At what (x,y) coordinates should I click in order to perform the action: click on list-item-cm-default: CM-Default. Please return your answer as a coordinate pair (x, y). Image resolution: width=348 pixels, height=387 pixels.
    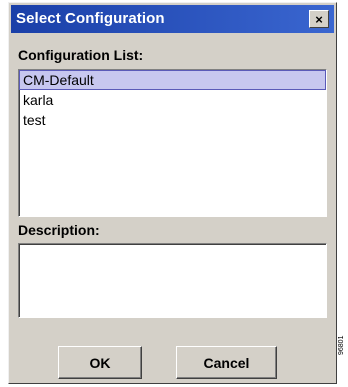
    Looking at the image, I should click on (172, 80).